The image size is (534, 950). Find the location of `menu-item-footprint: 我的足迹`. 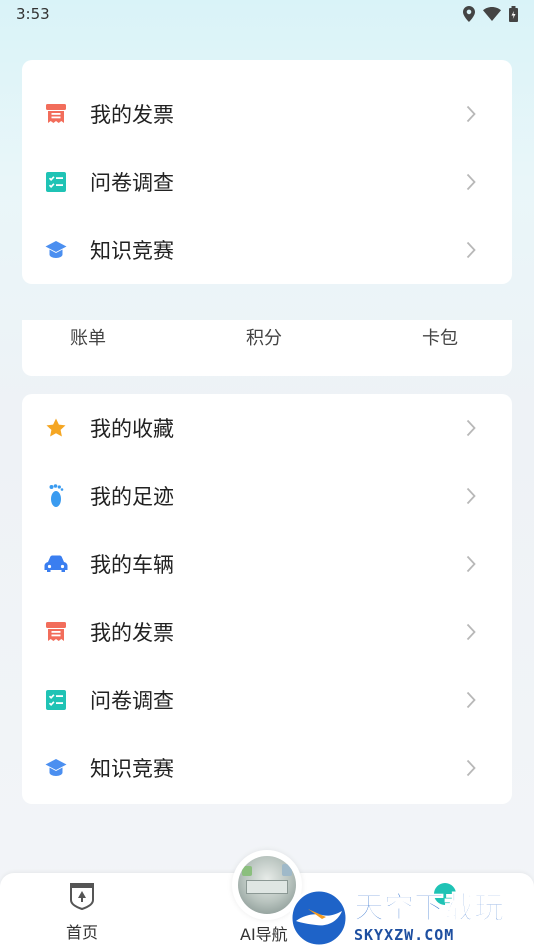

menu-item-footprint: 我的足迹 is located at coordinates (267, 496).